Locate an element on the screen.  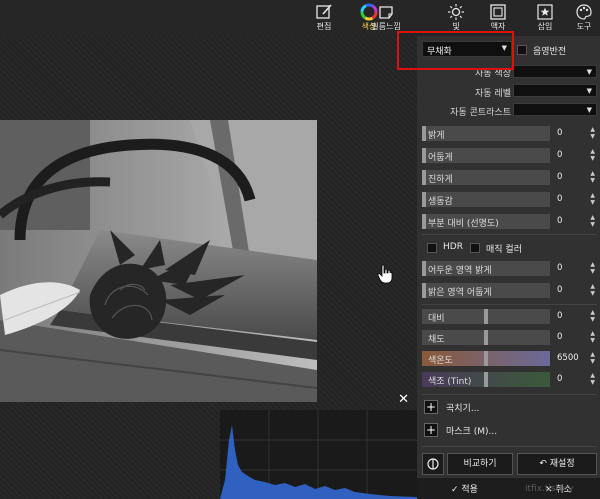
tool-insert: 삽입 is located at coordinates (545, 18).